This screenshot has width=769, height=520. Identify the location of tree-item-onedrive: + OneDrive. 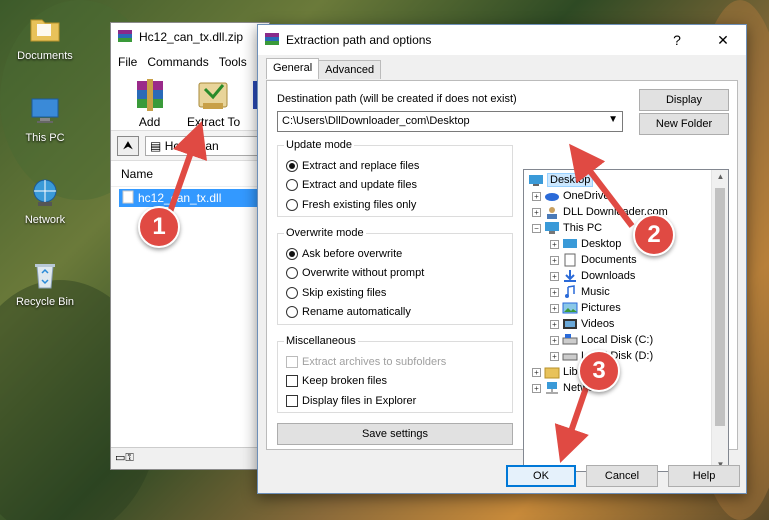
(570, 196).